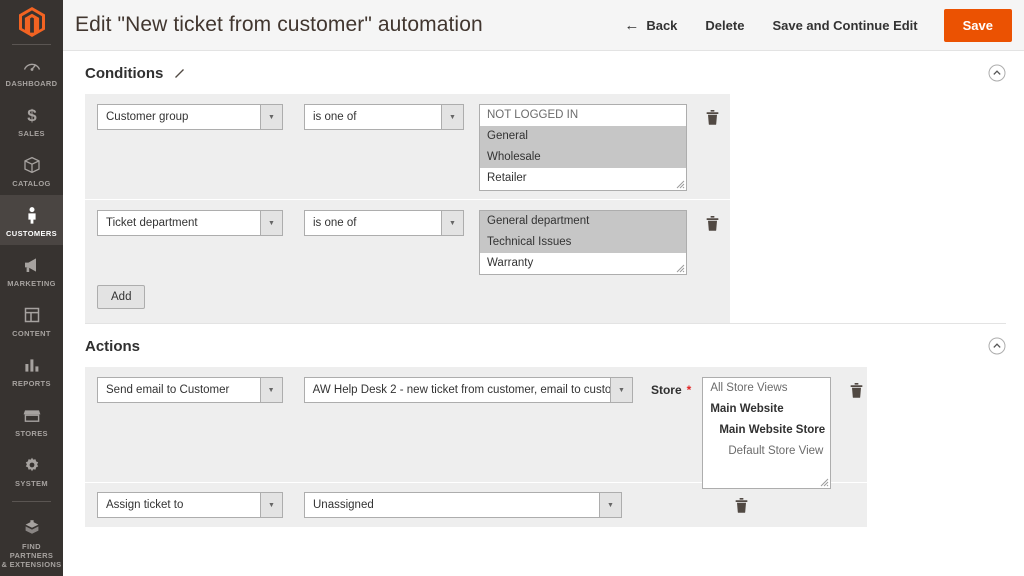 This screenshot has height=576, width=1024. I want to click on magento-logo, so click(31, 22).